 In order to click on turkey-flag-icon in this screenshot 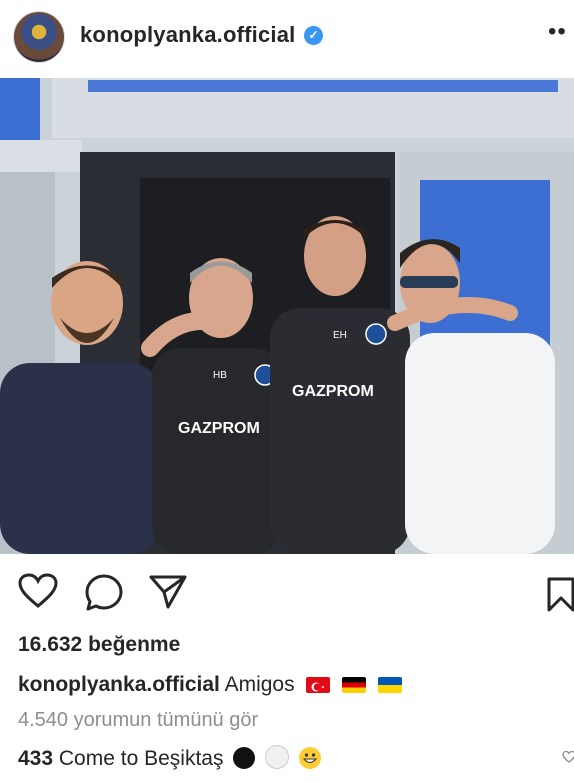, I will do `click(318, 685)`.